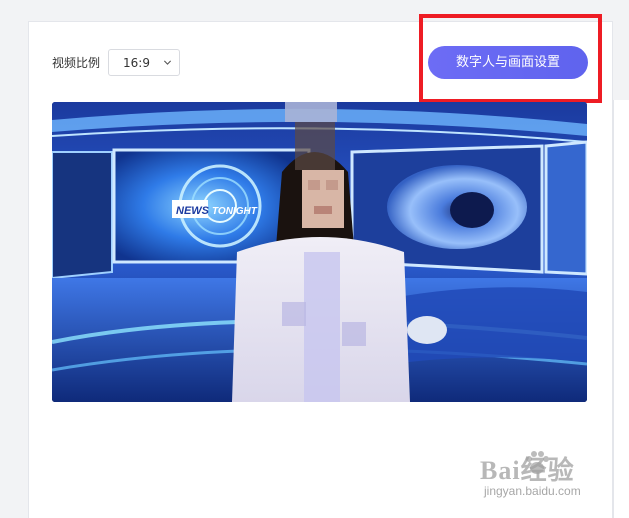  What do you see at coordinates (167, 62) in the screenshot?
I see `chevron-down-icon` at bounding box center [167, 62].